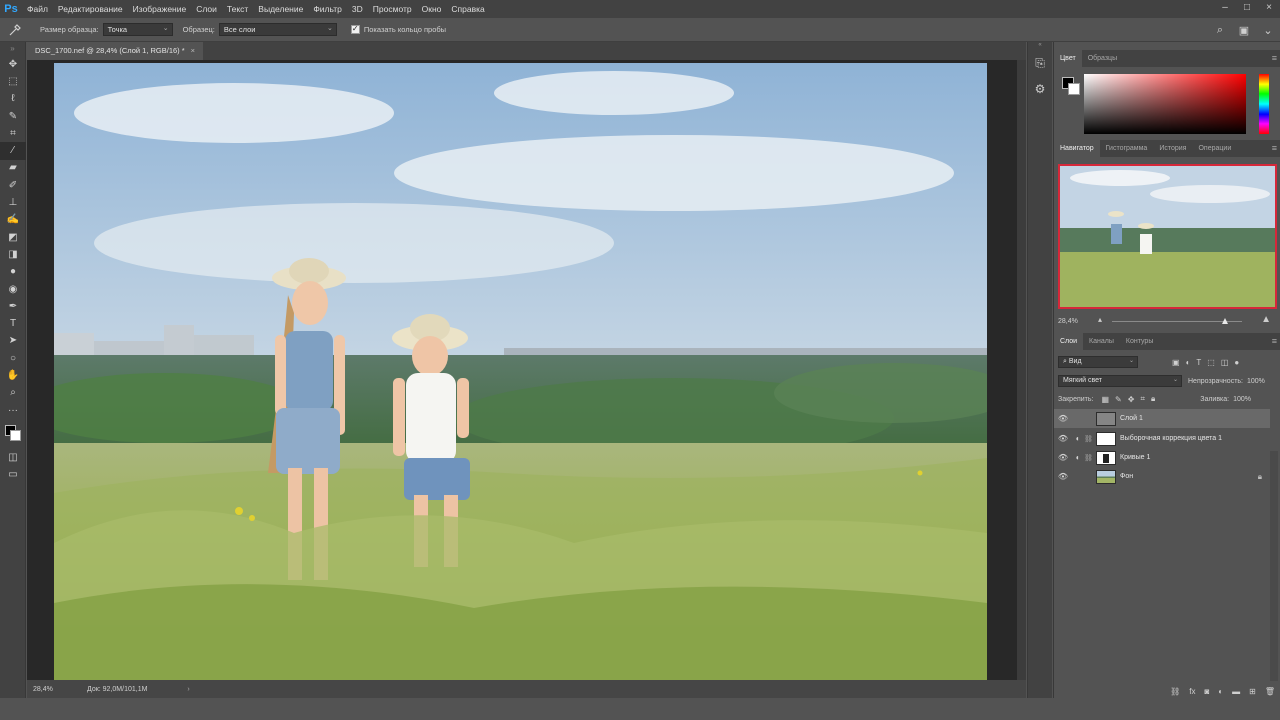  Describe the element at coordinates (467, 9) in the screenshot. I see `menu-help: Справка` at that location.